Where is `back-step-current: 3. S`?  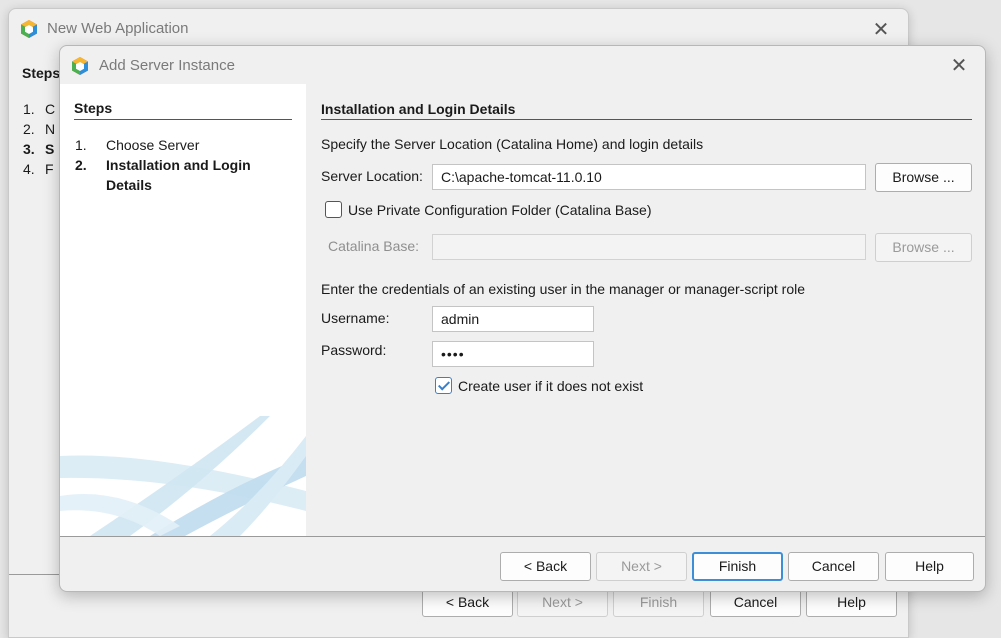 back-step-current: 3. S is located at coordinates (39, 149).